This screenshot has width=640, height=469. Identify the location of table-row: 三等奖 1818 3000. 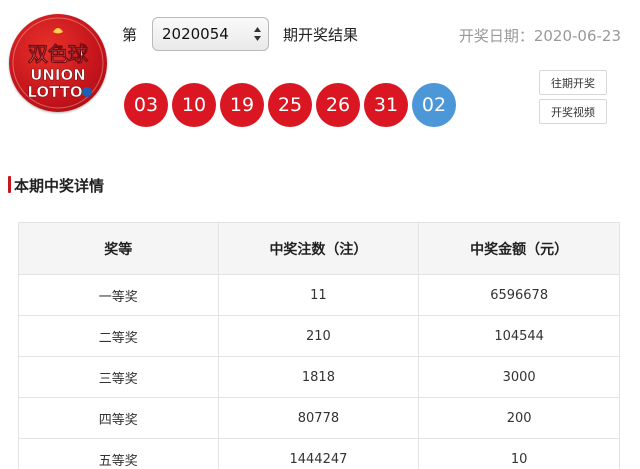
(319, 377).